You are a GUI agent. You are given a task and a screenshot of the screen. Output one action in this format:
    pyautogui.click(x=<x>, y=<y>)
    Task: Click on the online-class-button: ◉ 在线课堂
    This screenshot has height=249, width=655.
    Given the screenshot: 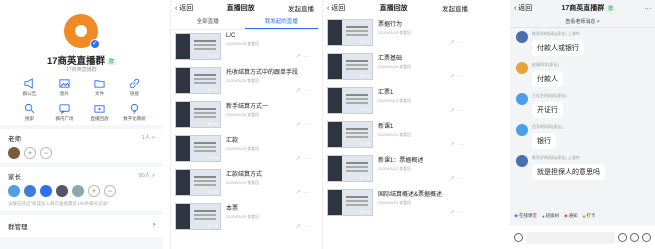 What is the action you would take?
    pyautogui.click(x=525, y=216)
    